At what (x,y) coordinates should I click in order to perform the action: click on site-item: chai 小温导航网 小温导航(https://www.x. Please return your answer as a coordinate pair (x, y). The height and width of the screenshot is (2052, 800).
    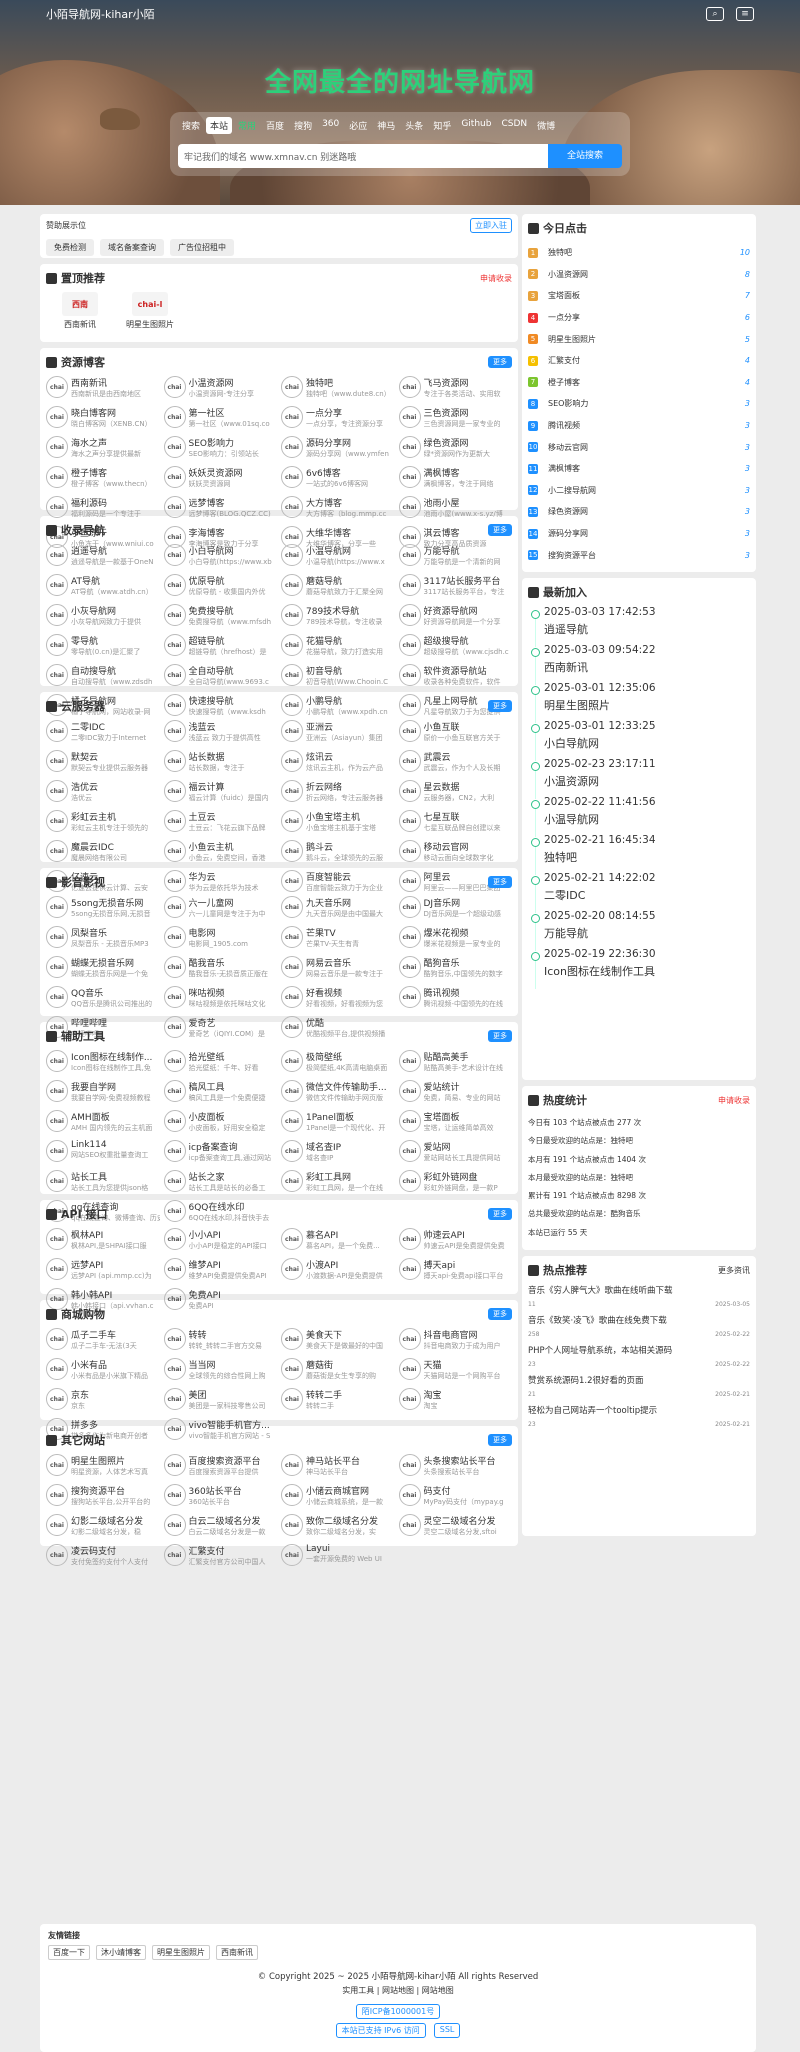
    Looking at the image, I should click on (338, 555).